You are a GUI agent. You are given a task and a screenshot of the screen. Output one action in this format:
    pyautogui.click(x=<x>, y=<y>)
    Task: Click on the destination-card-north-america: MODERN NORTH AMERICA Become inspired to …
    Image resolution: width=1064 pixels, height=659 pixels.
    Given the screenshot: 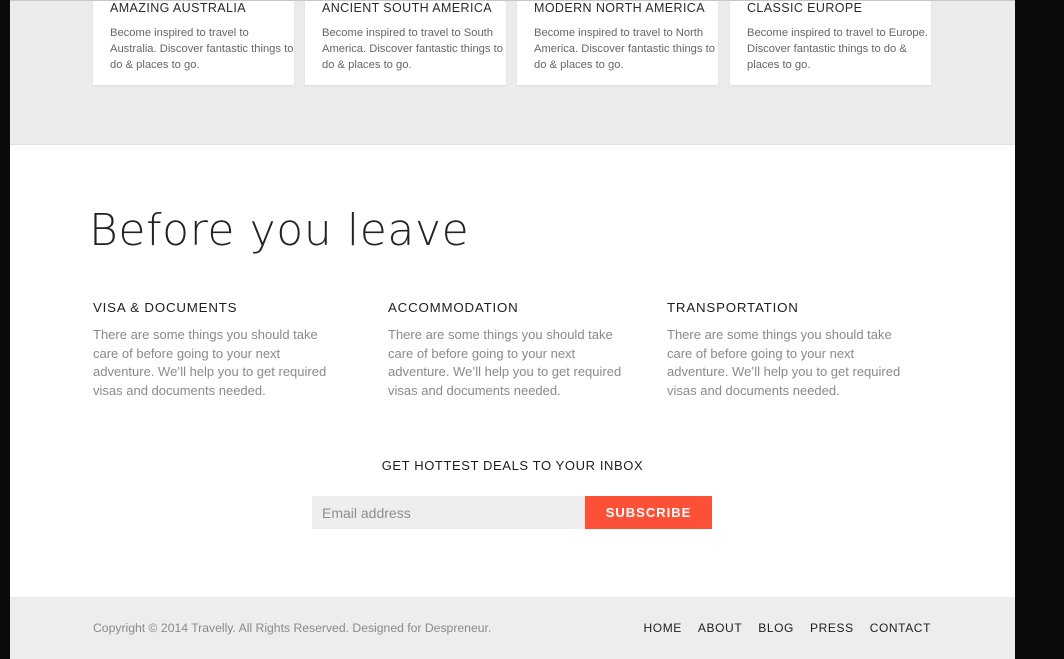 What is the action you would take?
    pyautogui.click(x=617, y=43)
    